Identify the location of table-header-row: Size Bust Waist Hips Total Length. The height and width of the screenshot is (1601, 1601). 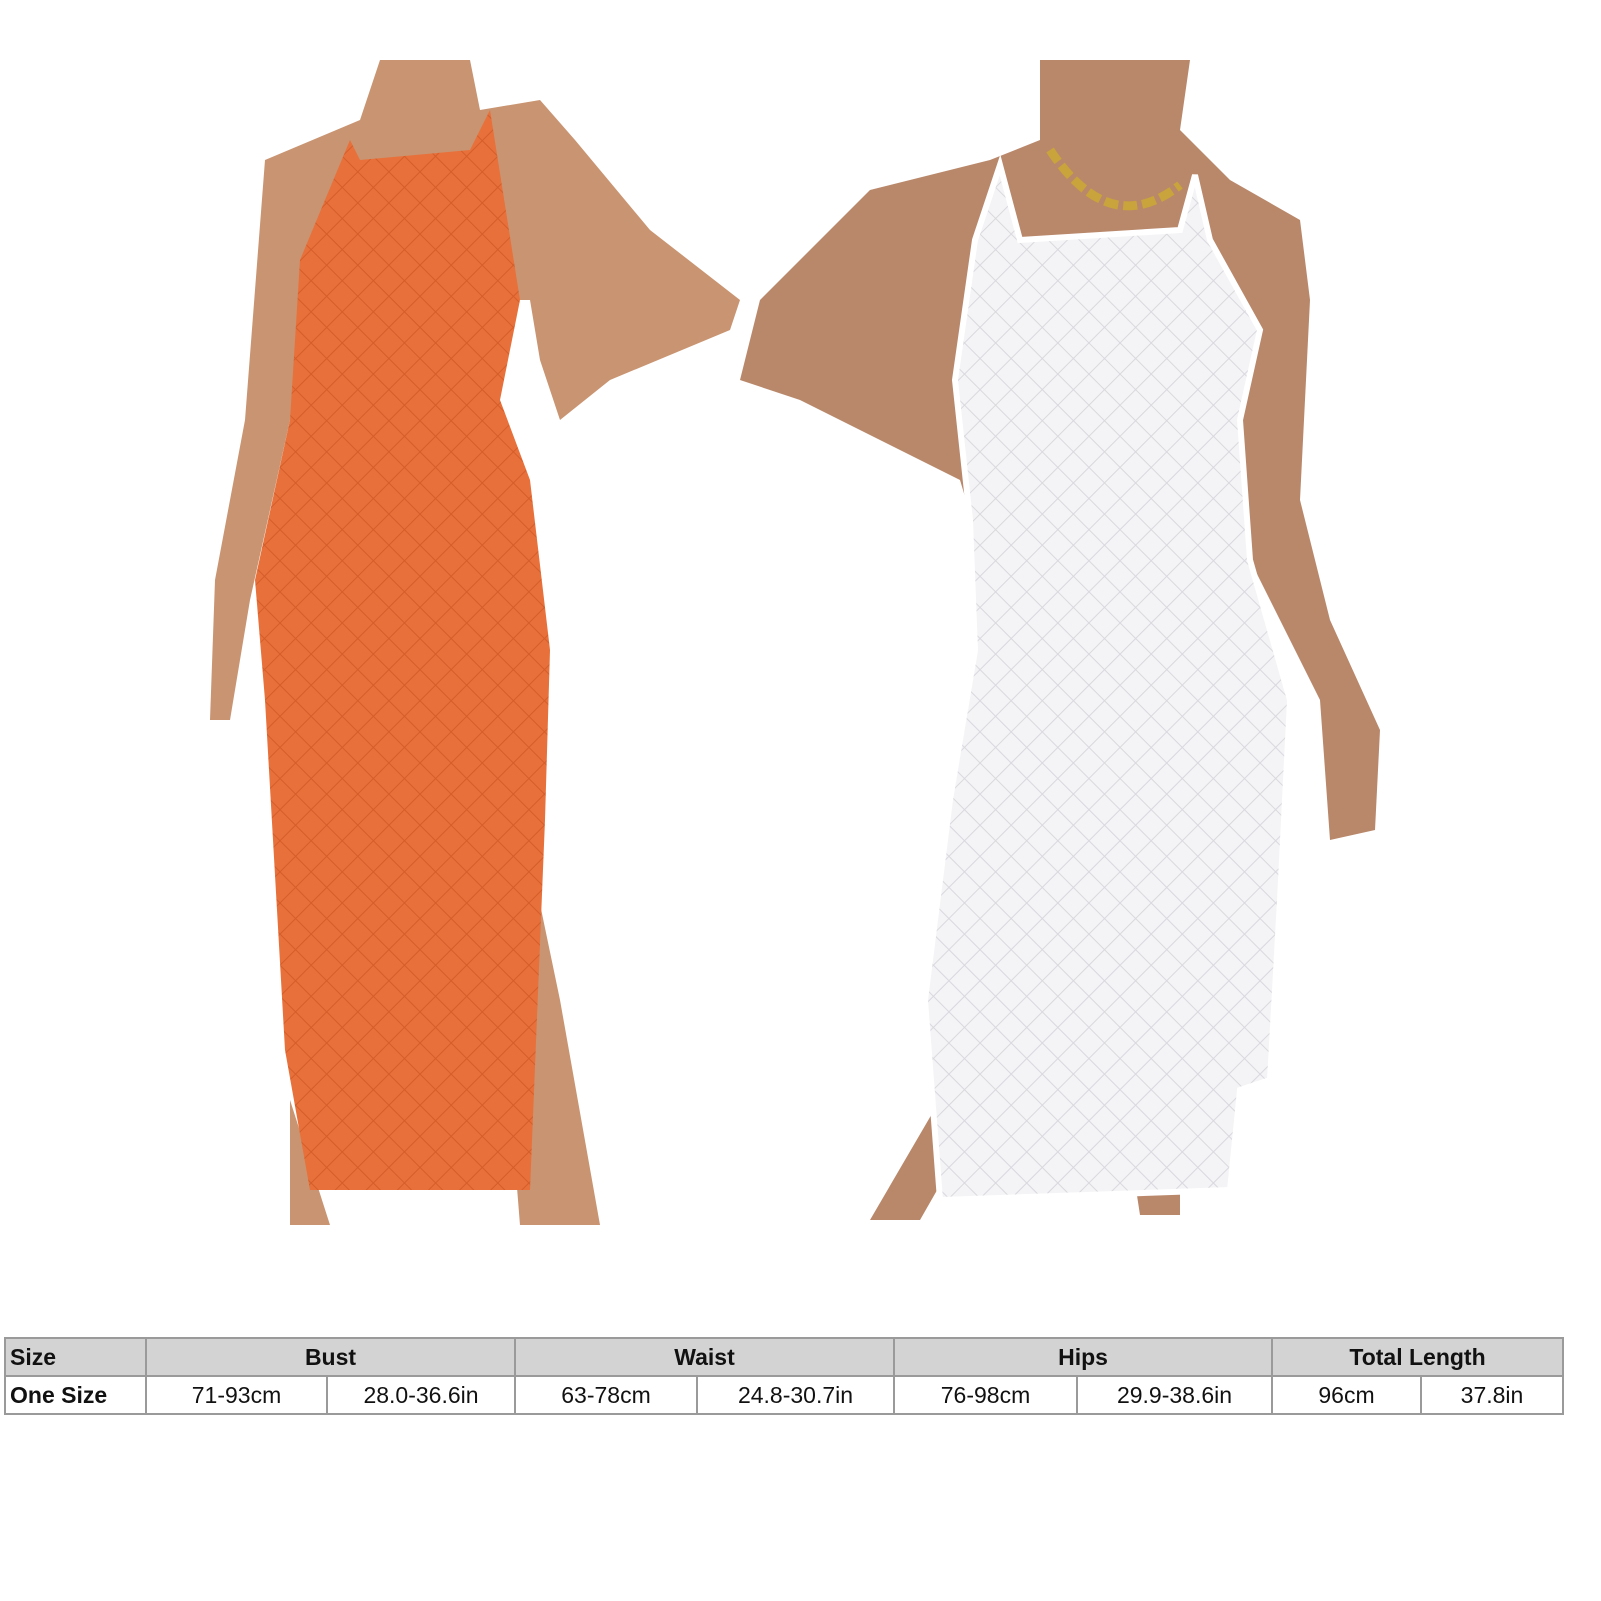
(784, 1357).